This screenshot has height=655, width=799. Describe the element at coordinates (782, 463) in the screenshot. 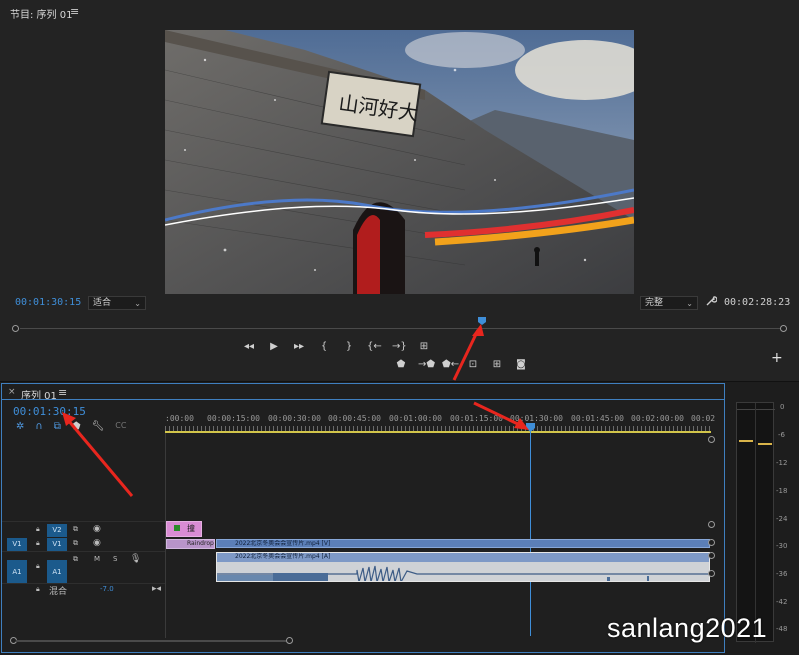

I see `db-label: -12` at that location.